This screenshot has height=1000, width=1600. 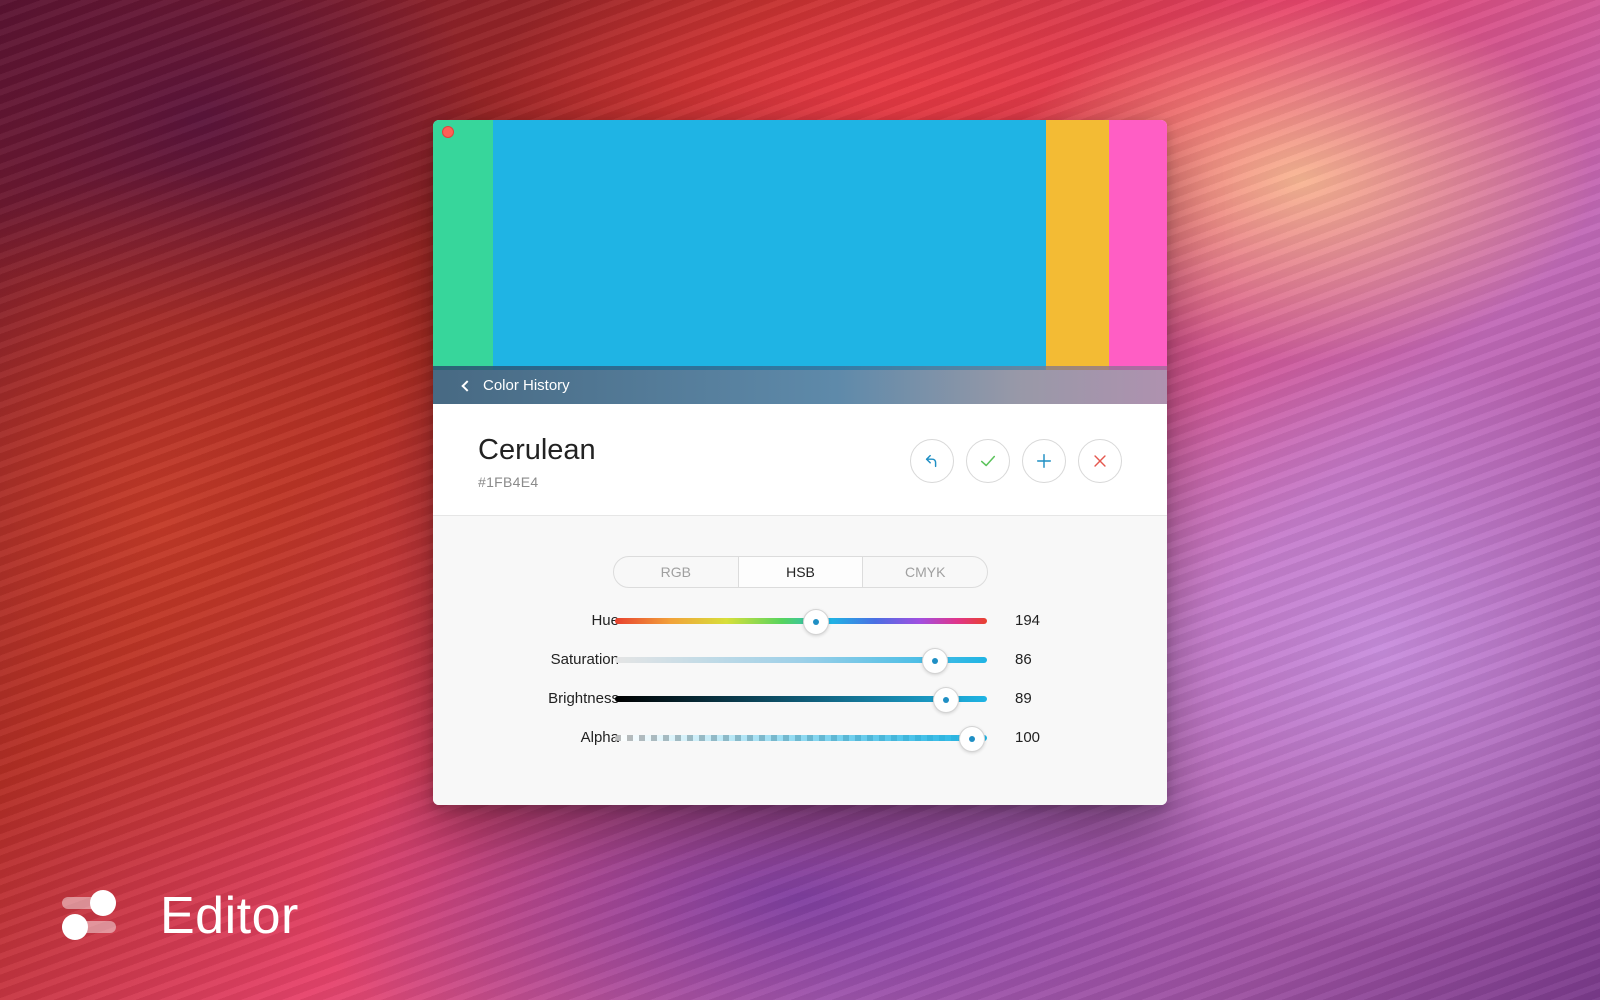 I want to click on brightness-slider, so click(x=801, y=700).